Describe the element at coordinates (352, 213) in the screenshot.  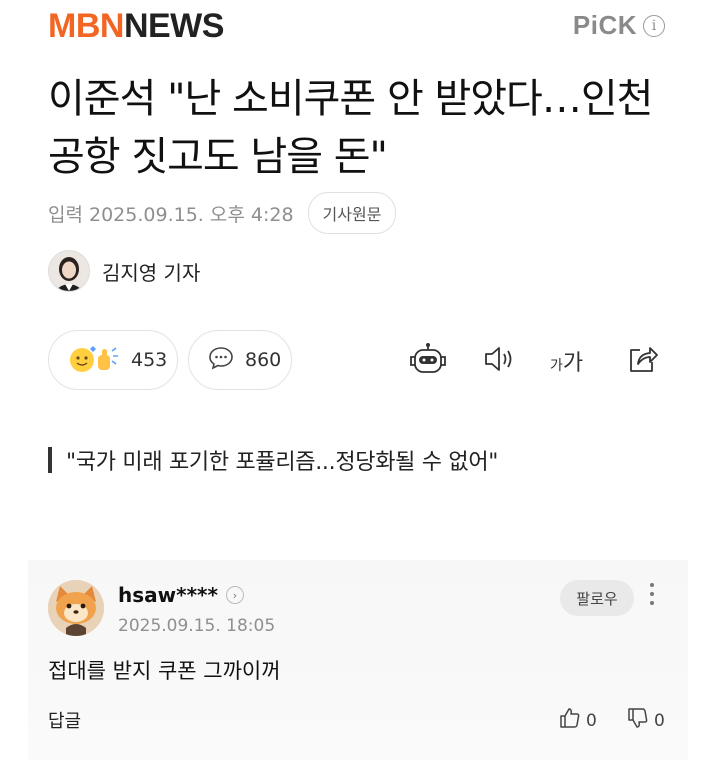
I see `original-article-button: 기사원문` at that location.